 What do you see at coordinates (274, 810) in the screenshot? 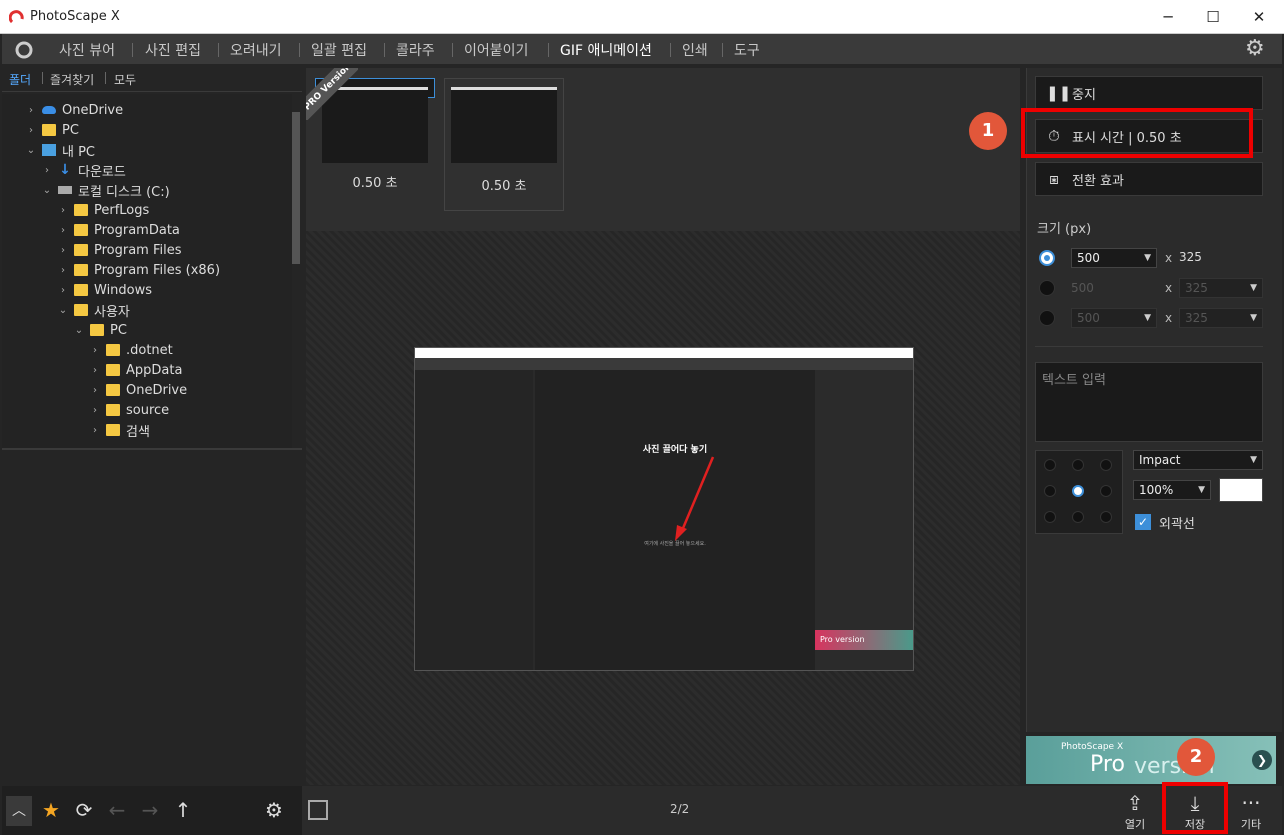
I see `folder-settings-gear-icon: ⚙` at bounding box center [274, 810].